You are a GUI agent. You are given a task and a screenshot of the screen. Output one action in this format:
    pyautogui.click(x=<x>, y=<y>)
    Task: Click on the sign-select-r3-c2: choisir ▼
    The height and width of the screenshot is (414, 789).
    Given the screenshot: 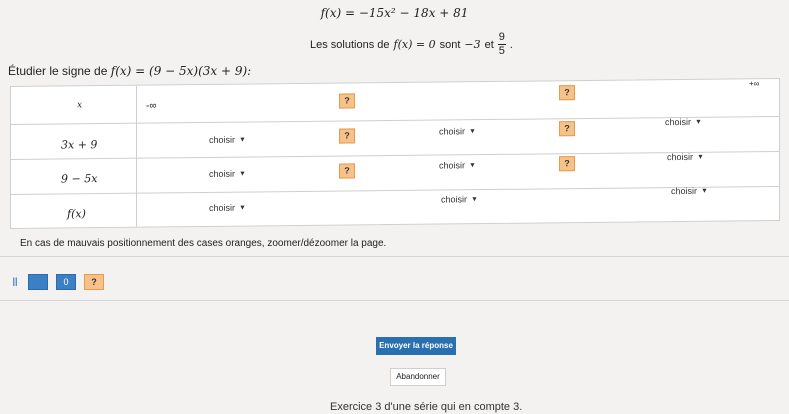 What is the action you would take?
    pyautogui.click(x=459, y=199)
    